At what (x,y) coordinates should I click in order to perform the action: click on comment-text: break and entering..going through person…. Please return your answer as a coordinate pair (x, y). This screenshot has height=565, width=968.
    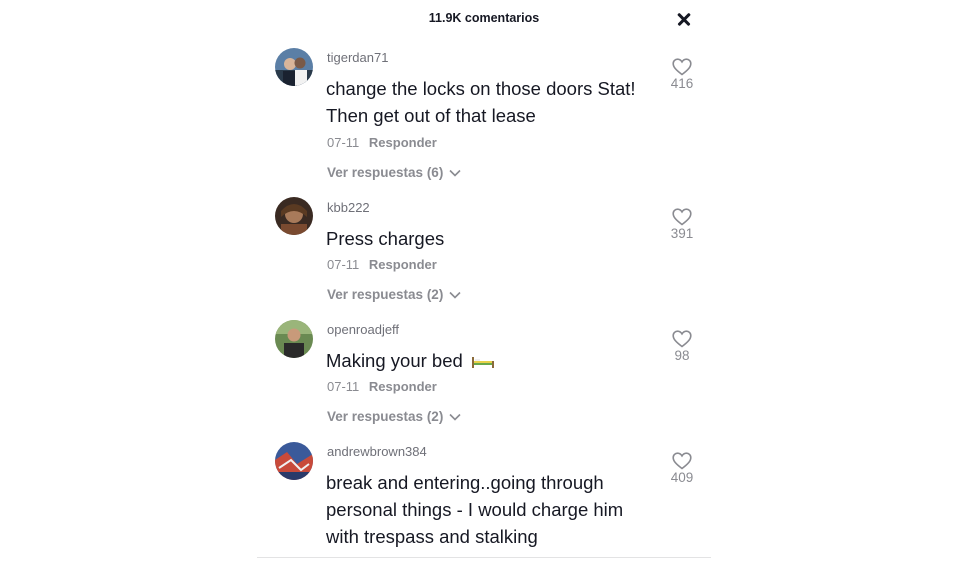
    Looking at the image, I should click on (475, 509).